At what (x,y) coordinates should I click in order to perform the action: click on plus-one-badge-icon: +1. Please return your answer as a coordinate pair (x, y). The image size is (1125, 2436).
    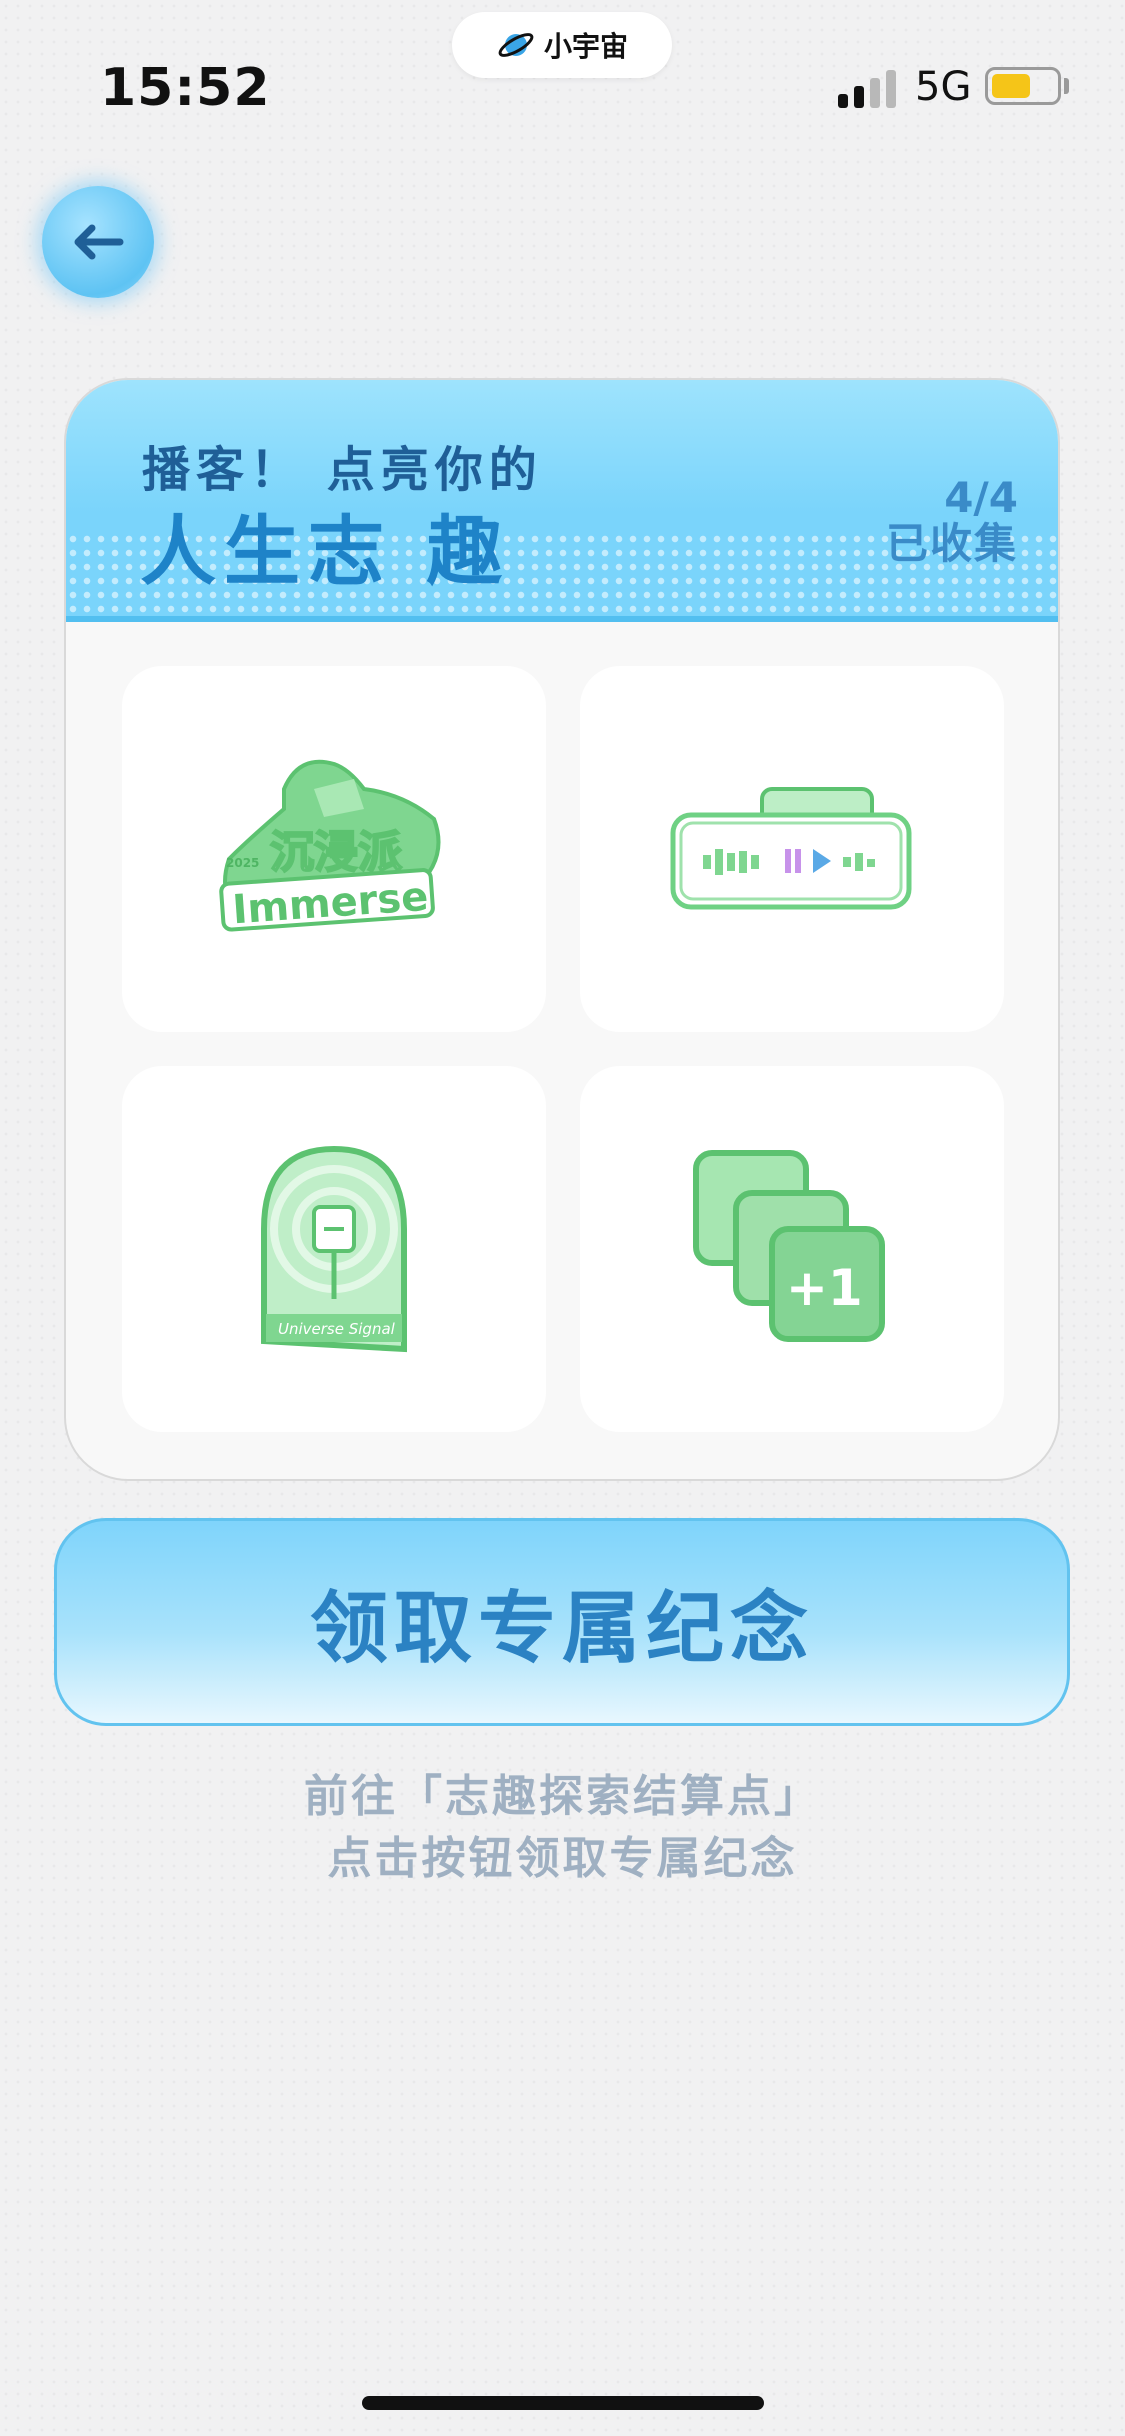
    Looking at the image, I should click on (789, 1246).